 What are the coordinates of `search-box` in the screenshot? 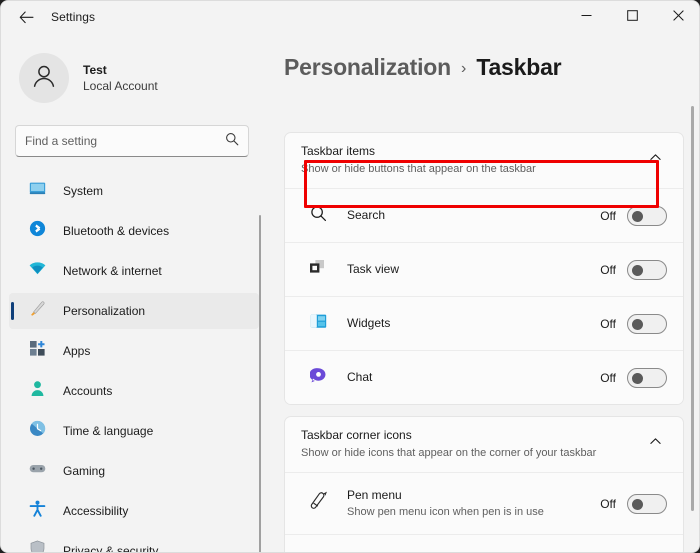 It's located at (132, 141).